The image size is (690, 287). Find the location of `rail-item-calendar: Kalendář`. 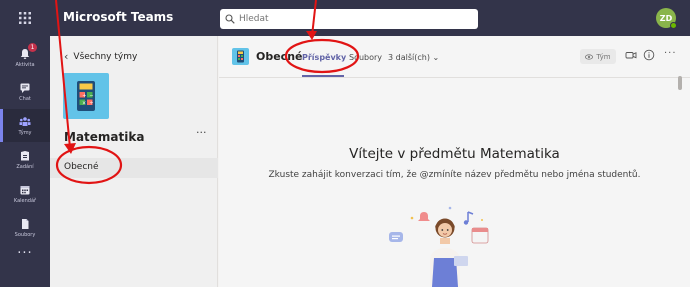

rail-item-calendar: Kalendář is located at coordinates (25, 193).